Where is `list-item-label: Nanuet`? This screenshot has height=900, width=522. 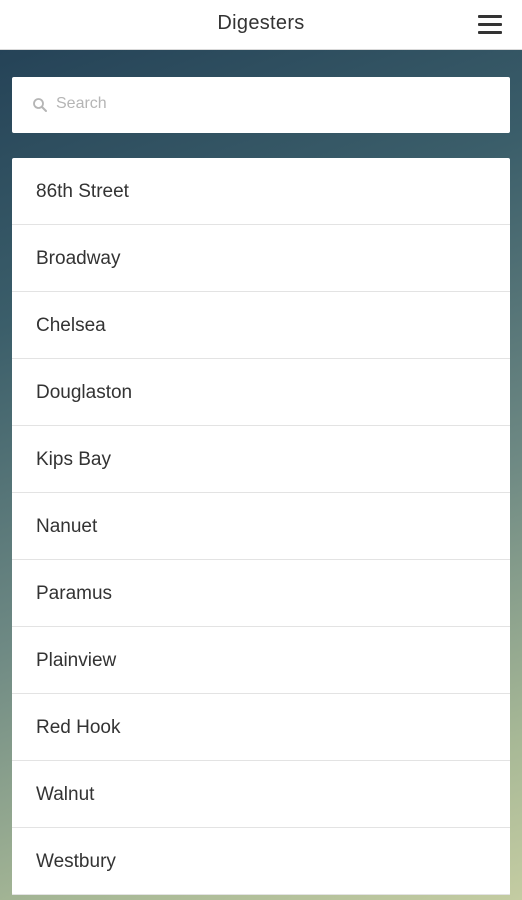
list-item-label: Nanuet is located at coordinates (67, 526).